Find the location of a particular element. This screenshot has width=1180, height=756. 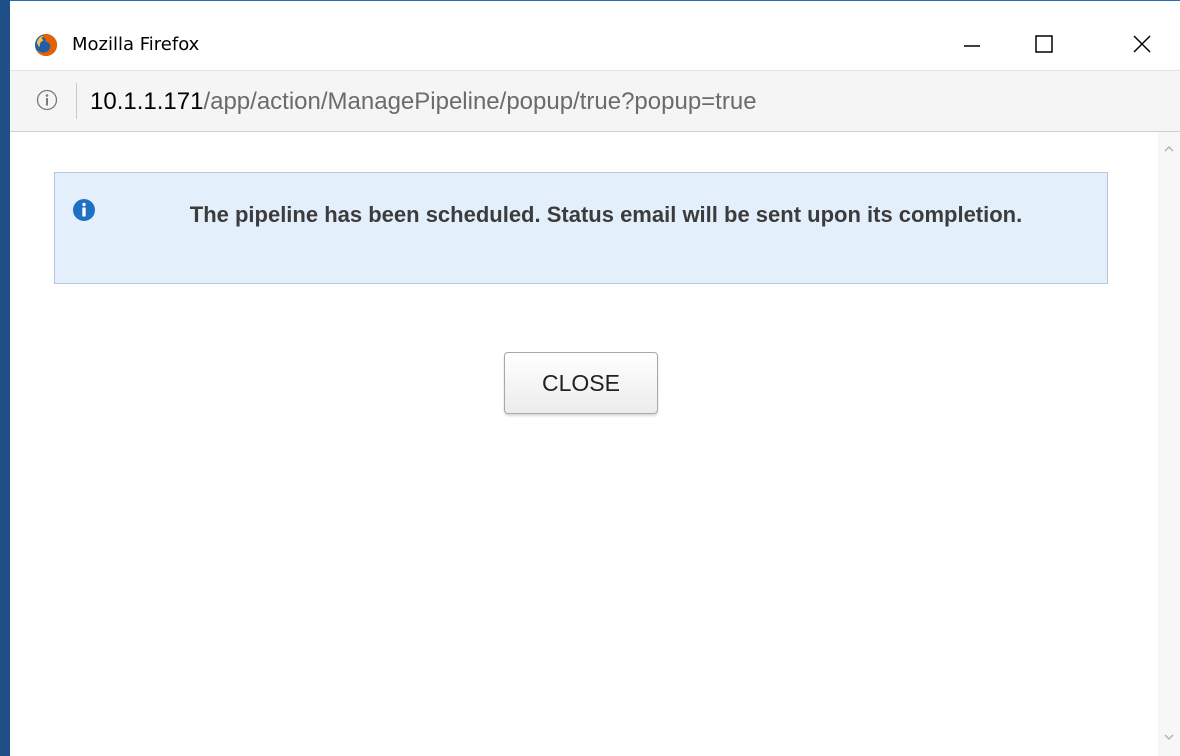

maximize-button is located at coordinates (1044, 44).